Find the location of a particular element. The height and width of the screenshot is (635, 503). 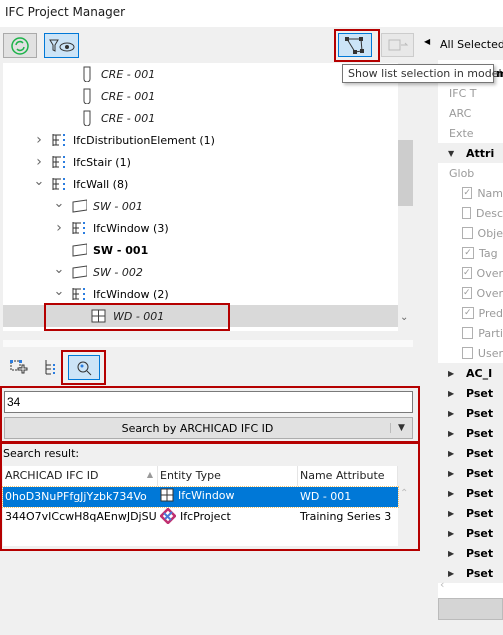

tree-scrollbar-thumb is located at coordinates (405, 173).